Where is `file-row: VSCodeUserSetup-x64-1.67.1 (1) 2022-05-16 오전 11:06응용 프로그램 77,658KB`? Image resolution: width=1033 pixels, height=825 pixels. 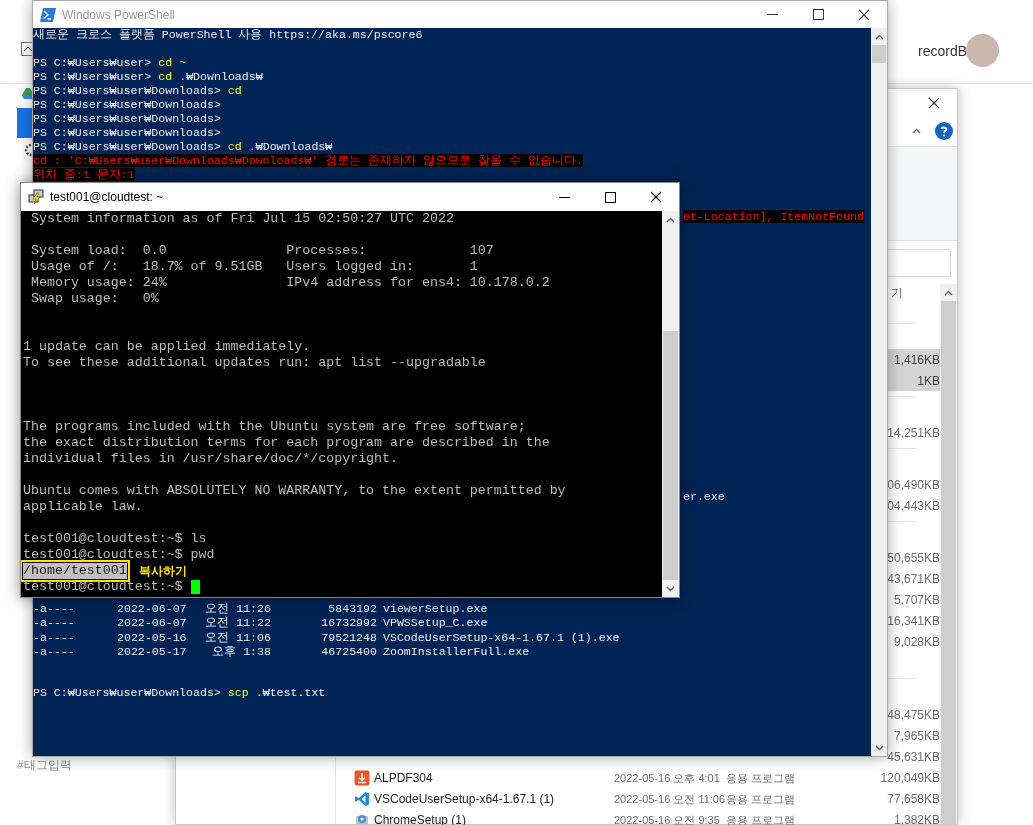
file-row: VSCodeUserSetup-x64-1.67.1 (1) 2022-05-16 오전 11:06응용 프로그램 77,658KB is located at coordinates (638, 798).